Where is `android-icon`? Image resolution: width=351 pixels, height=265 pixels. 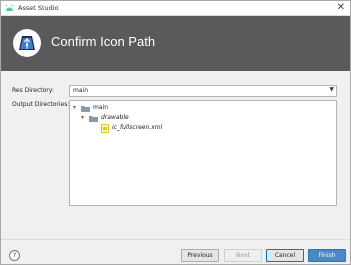 android-icon is located at coordinates (9, 7).